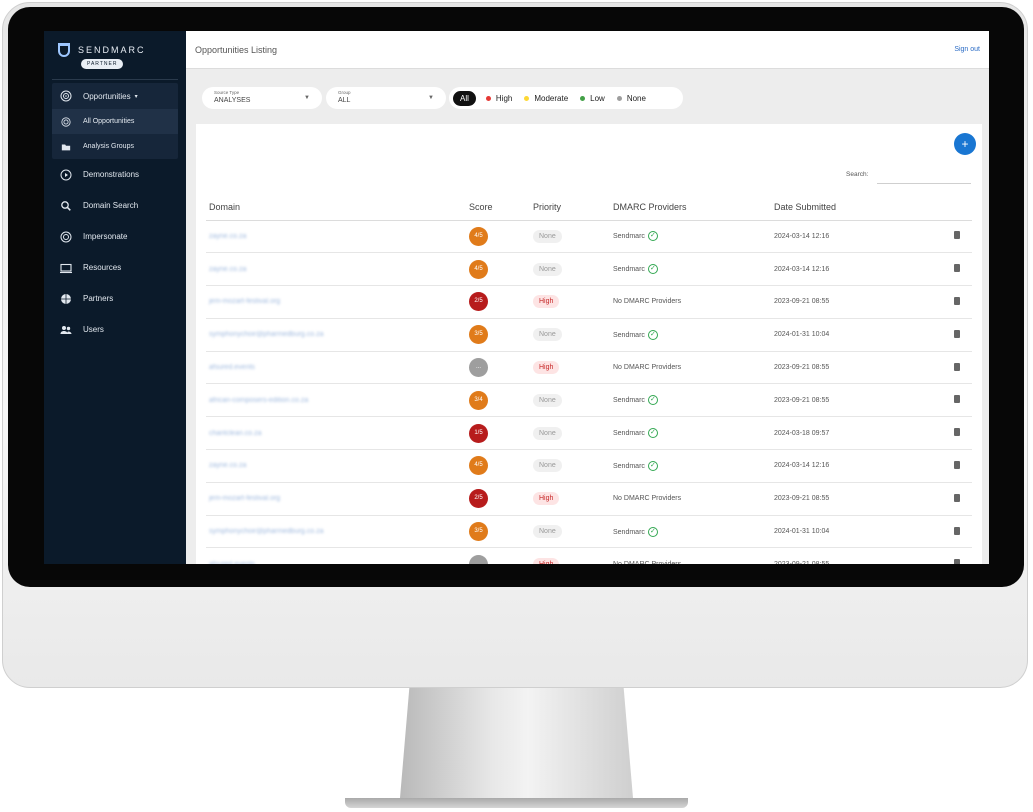 The height and width of the screenshot is (812, 1033). Describe the element at coordinates (115, 267) in the screenshot. I see `sidebar-item-resources: Resources` at that location.